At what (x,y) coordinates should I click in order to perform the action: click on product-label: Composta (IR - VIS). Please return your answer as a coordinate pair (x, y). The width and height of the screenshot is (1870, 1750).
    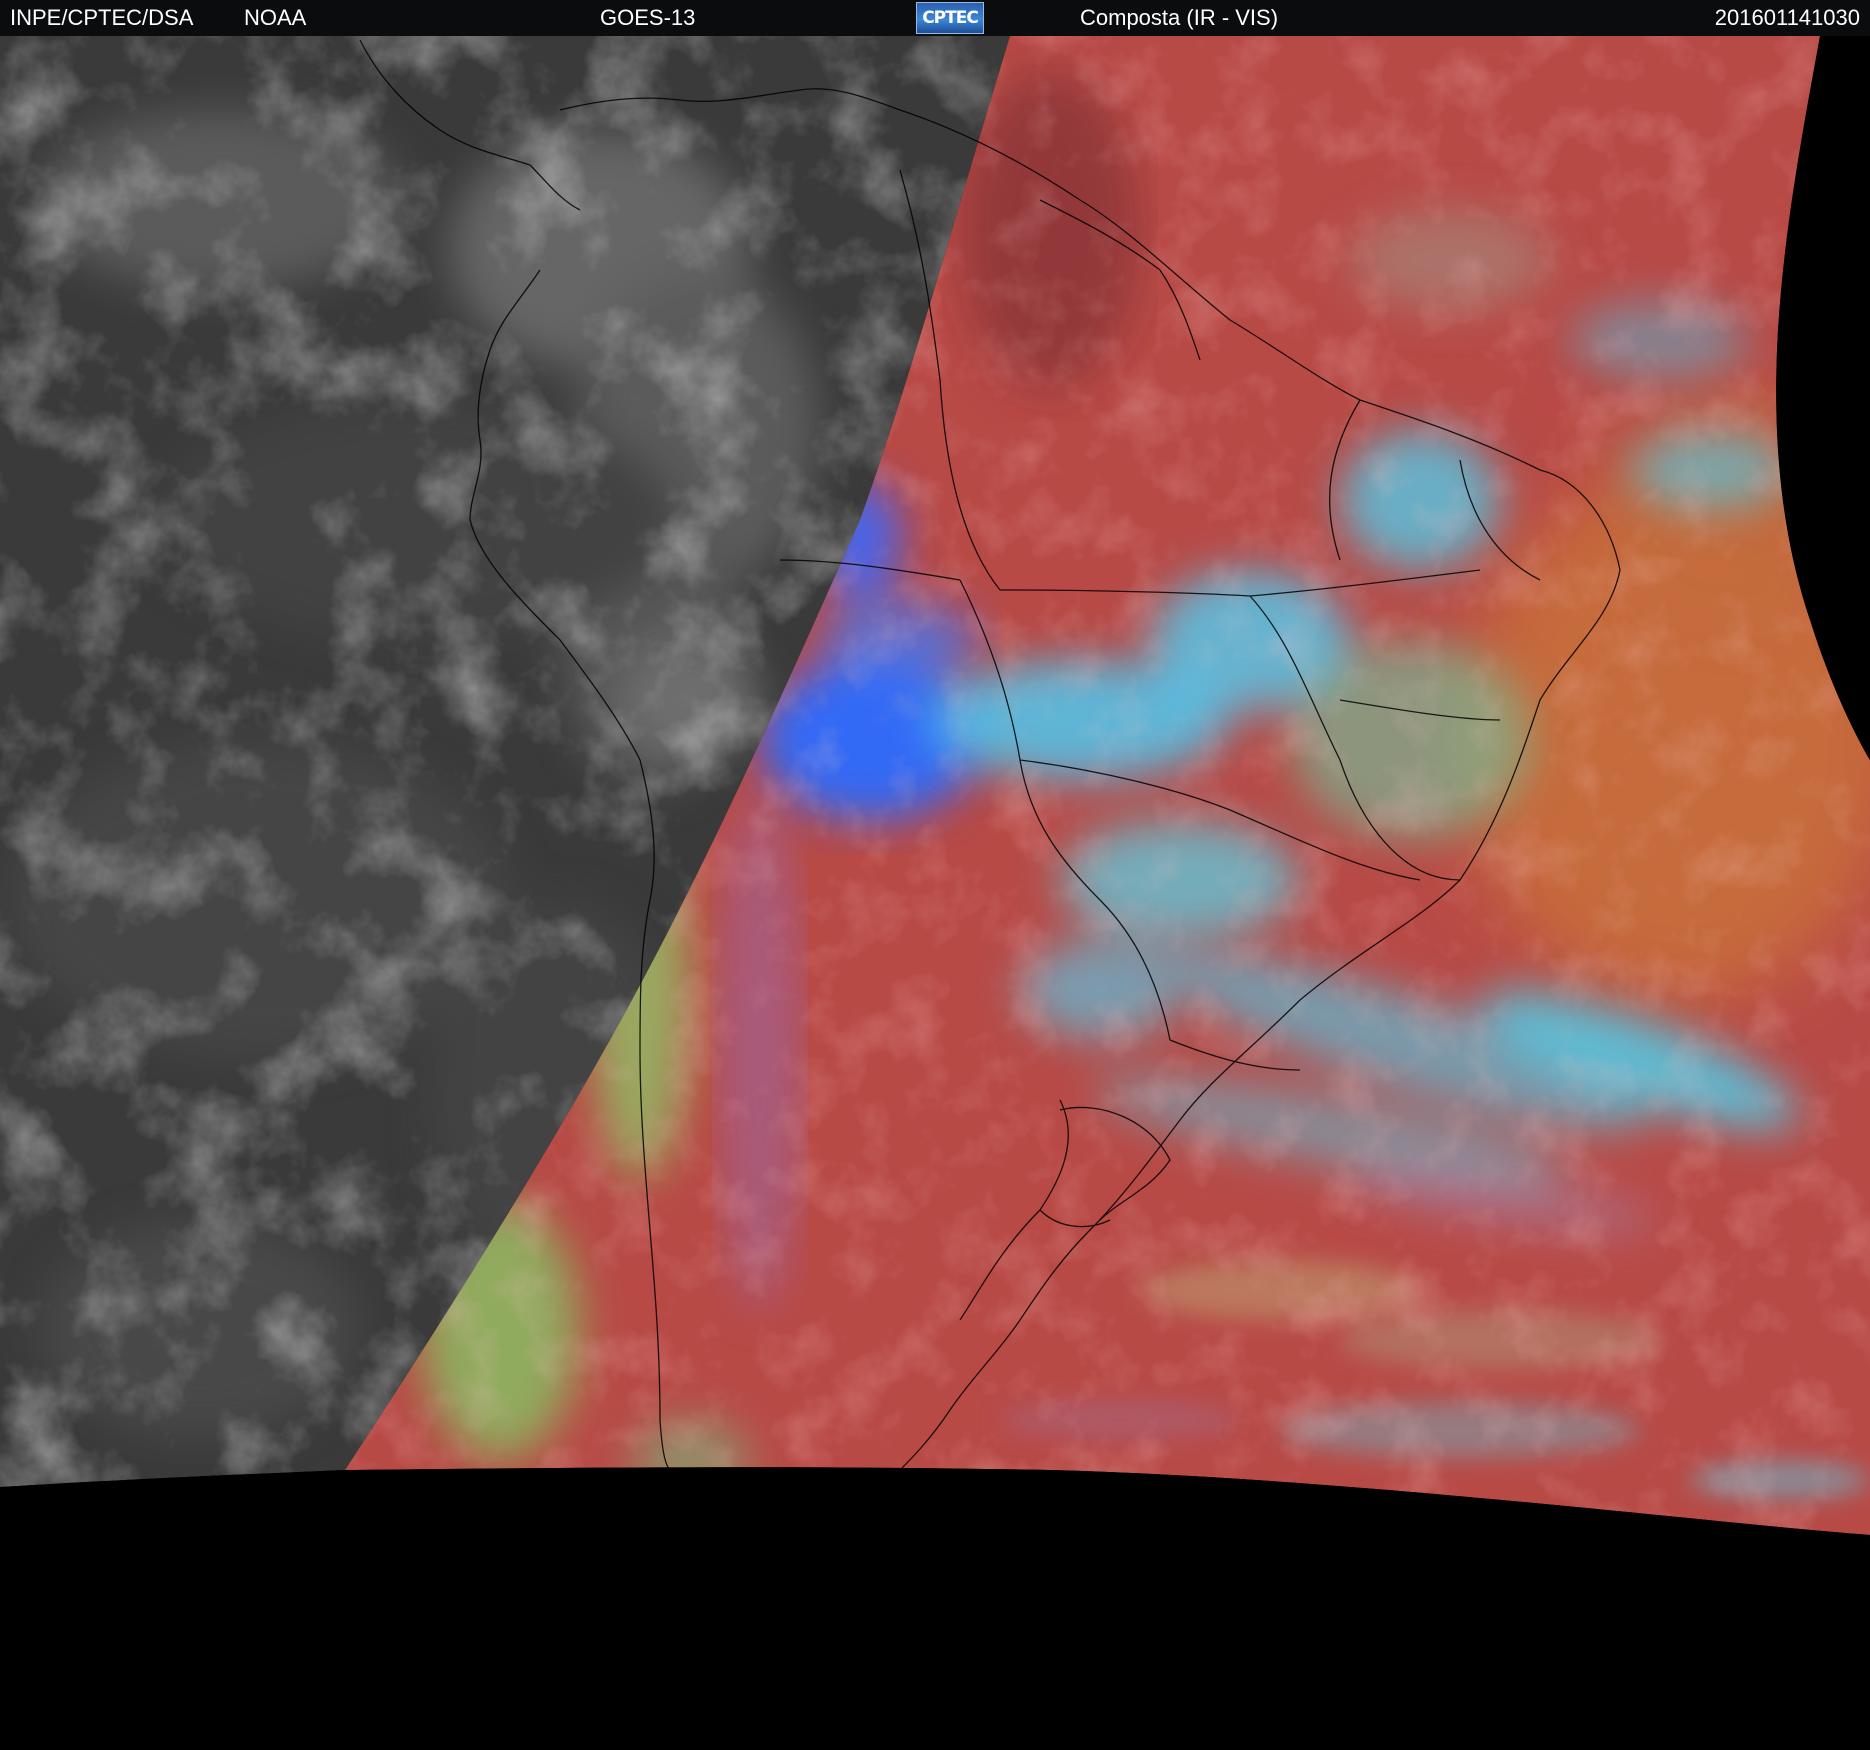
    Looking at the image, I should click on (1179, 17).